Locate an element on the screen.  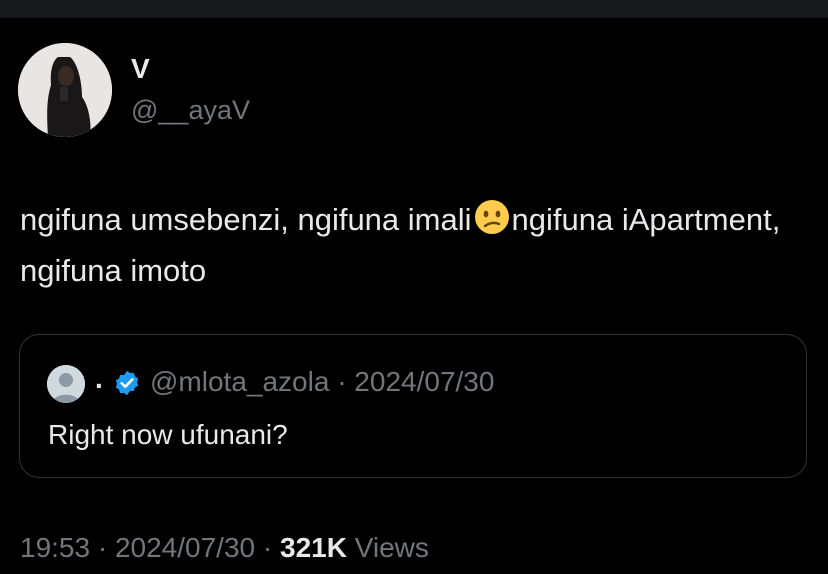
author-name: V is located at coordinates (140, 69).